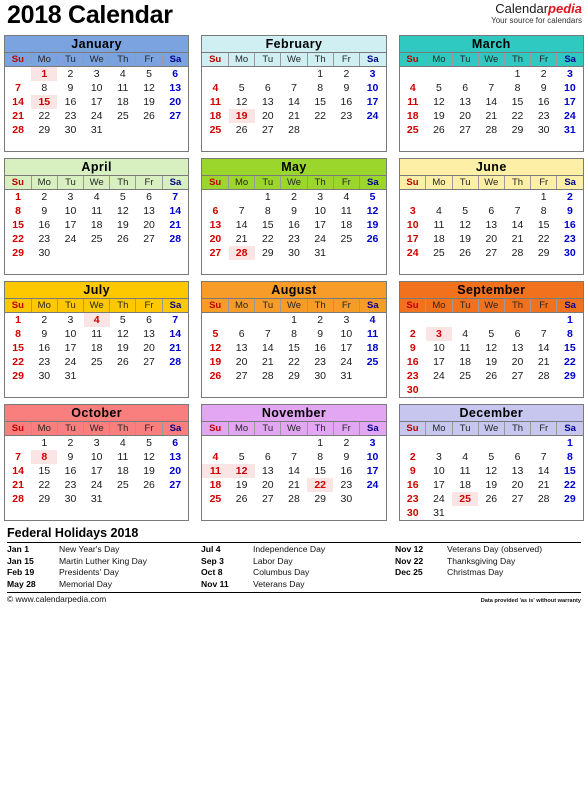  Describe the element at coordinates (439, 334) in the screenshot. I see `day-cell-holiday: 3` at that location.